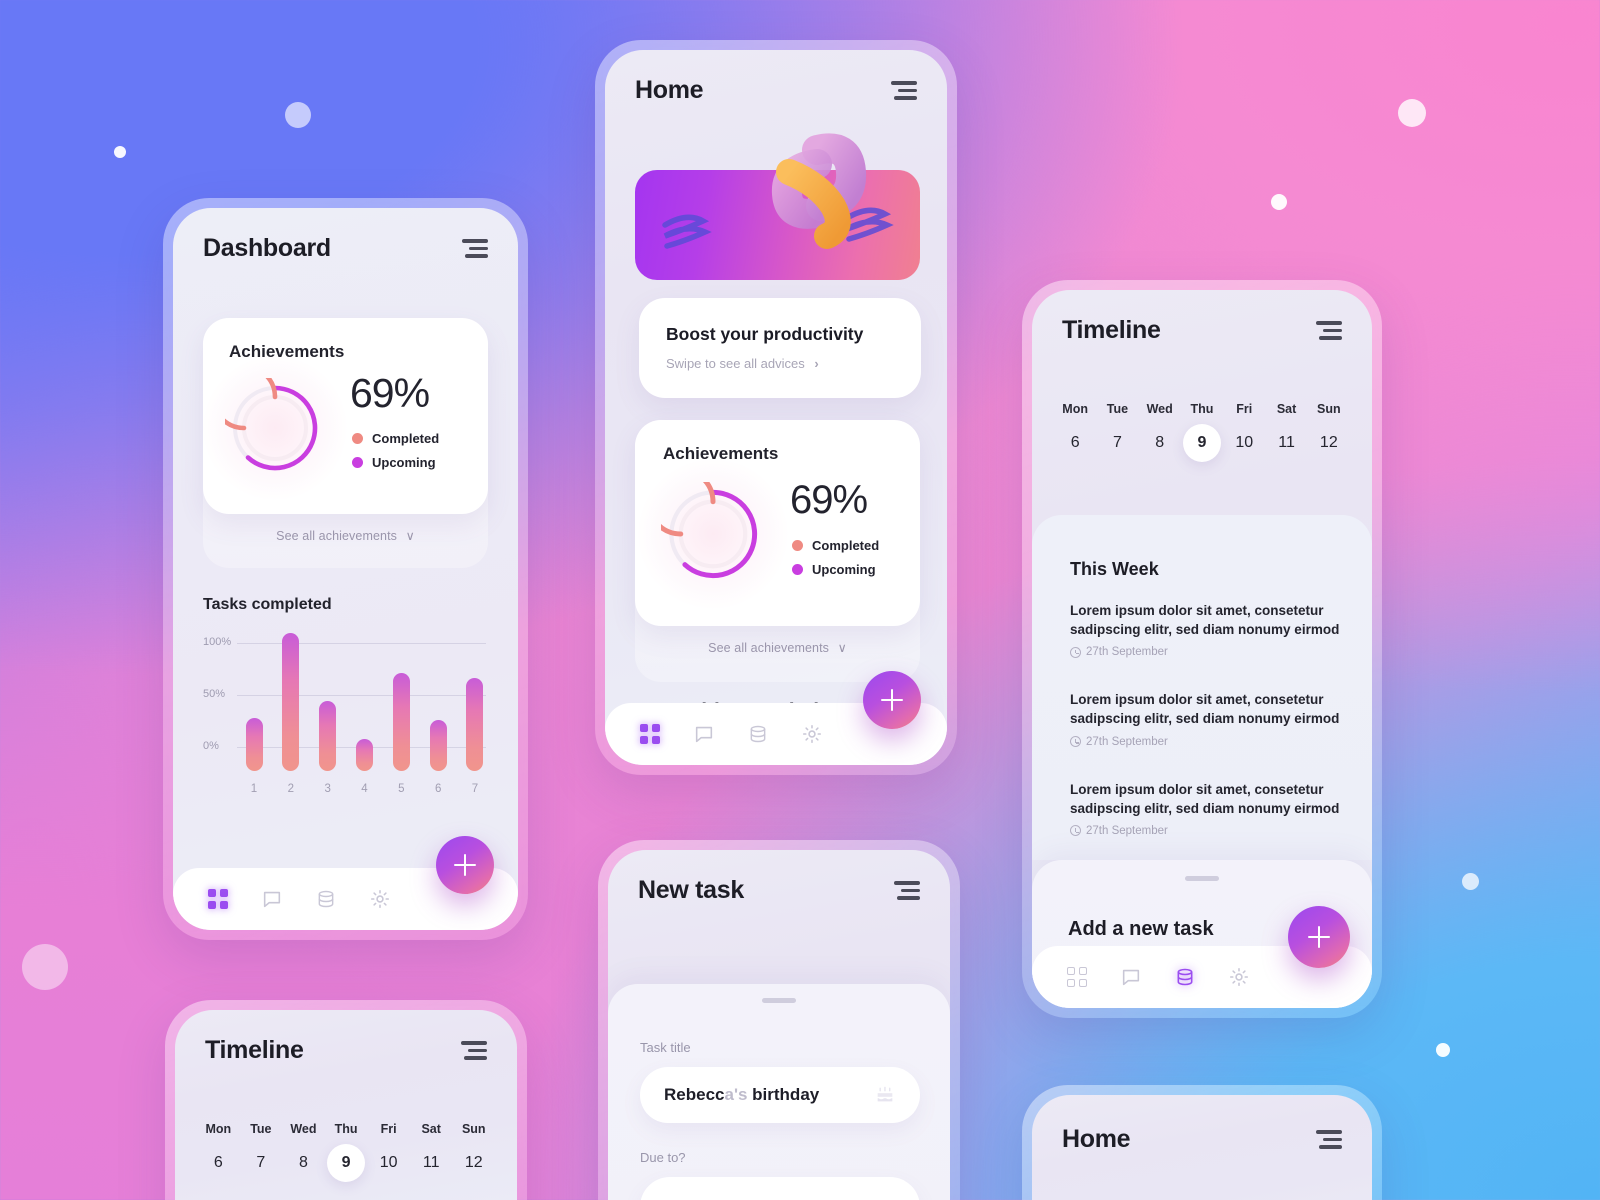 The height and width of the screenshot is (1200, 1600). I want to click on see-all-label: See all achievements, so click(336, 536).